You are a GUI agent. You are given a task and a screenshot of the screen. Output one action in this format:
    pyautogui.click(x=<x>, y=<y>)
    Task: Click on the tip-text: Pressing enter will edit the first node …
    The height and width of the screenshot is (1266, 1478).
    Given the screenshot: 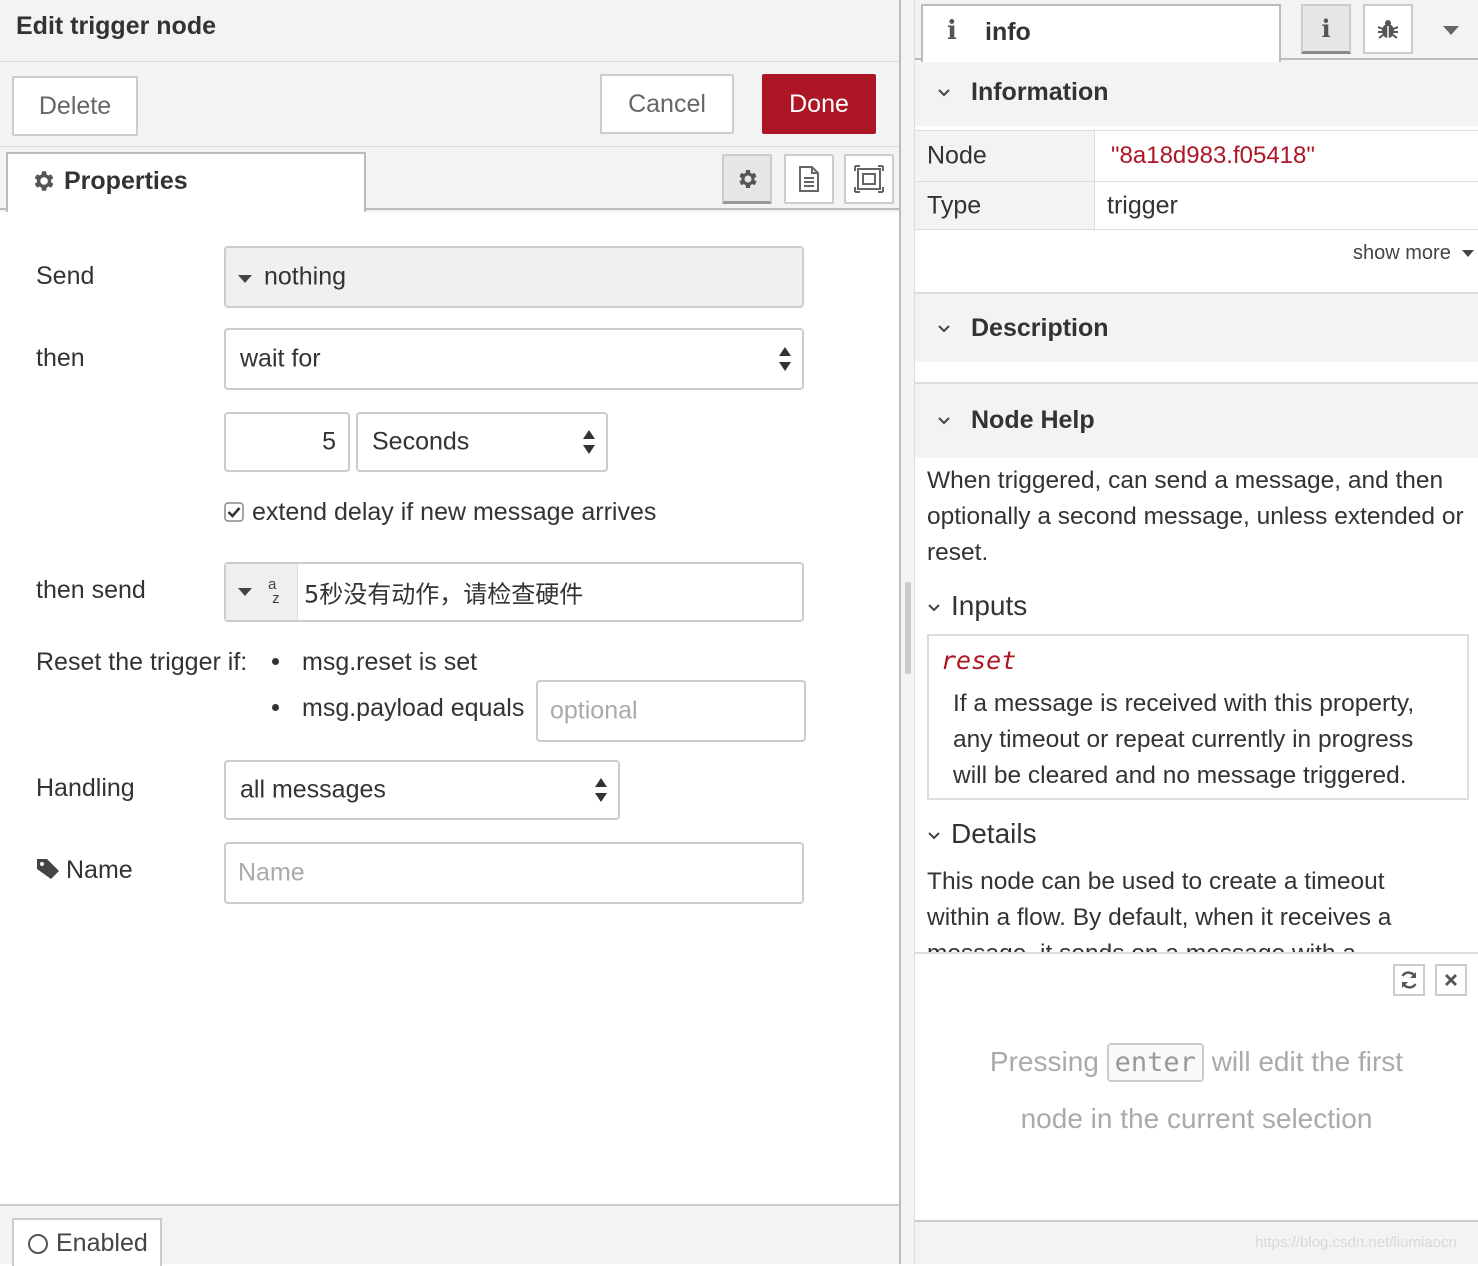 What is the action you would take?
    pyautogui.click(x=1196, y=1090)
    